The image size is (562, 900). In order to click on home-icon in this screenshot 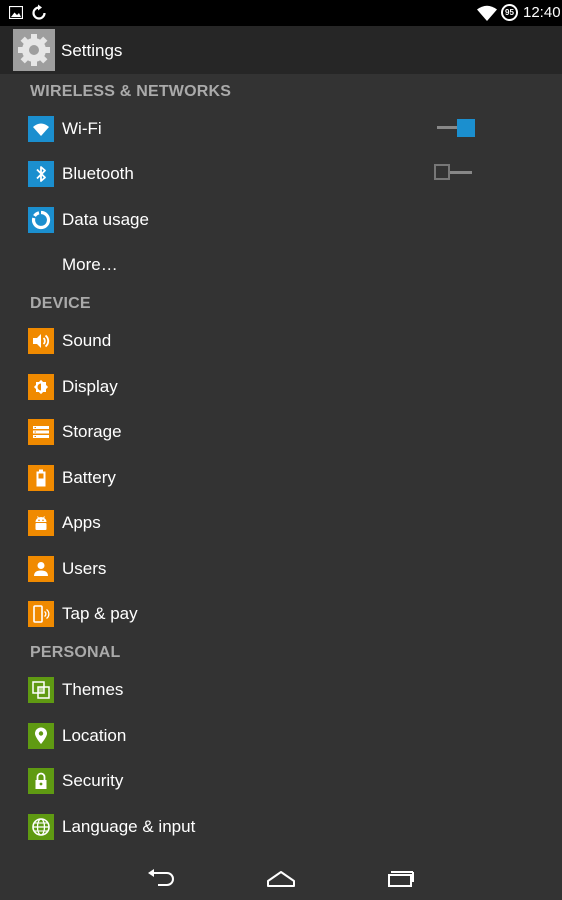, I will do `click(281, 879)`.